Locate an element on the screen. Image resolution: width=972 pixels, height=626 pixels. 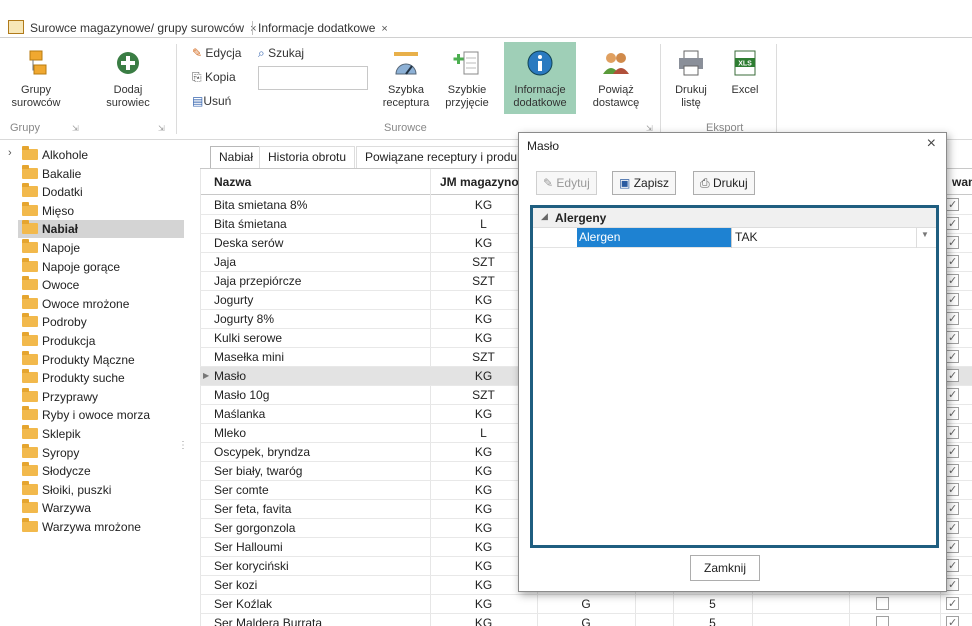
powiaz-dostawce-button: Powiąż dostawcę is located at coordinates (616, 79).